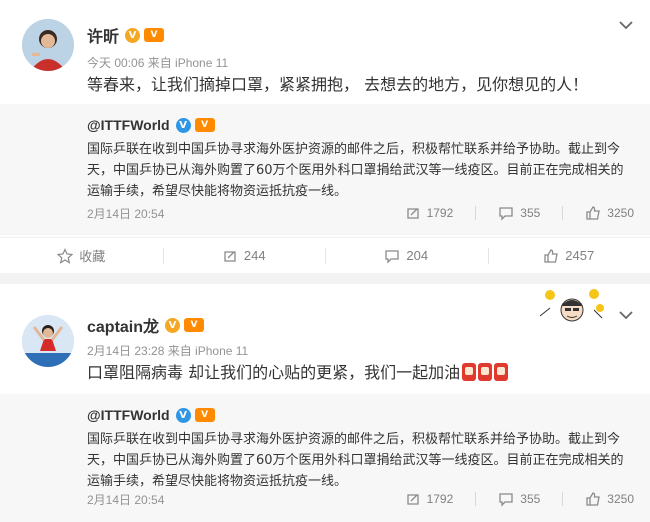 Image resolution: width=650 pixels, height=522 pixels. Describe the element at coordinates (168, 351) in the screenshot. I see `post-meta: 2月14日 23:28 来自 iPhone 11` at that location.